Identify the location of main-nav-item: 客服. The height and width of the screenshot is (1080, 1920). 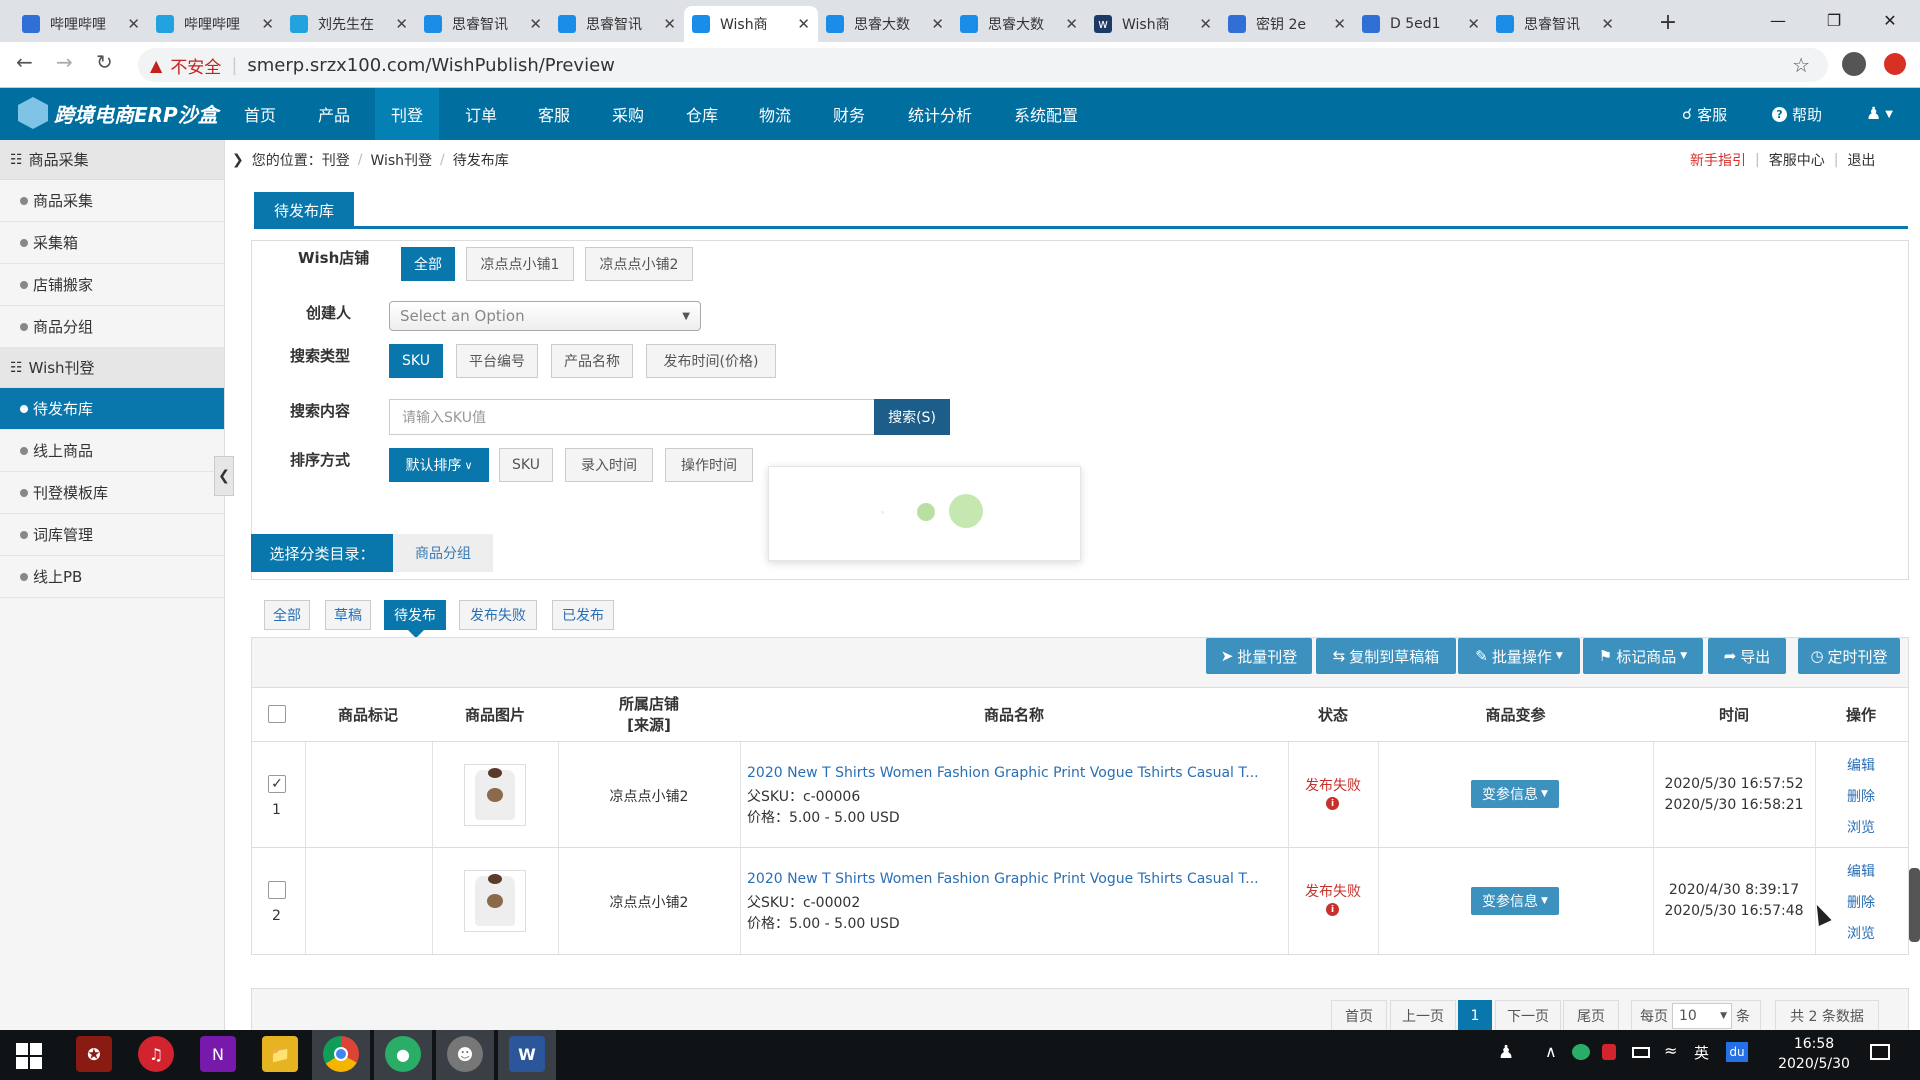
(554, 114).